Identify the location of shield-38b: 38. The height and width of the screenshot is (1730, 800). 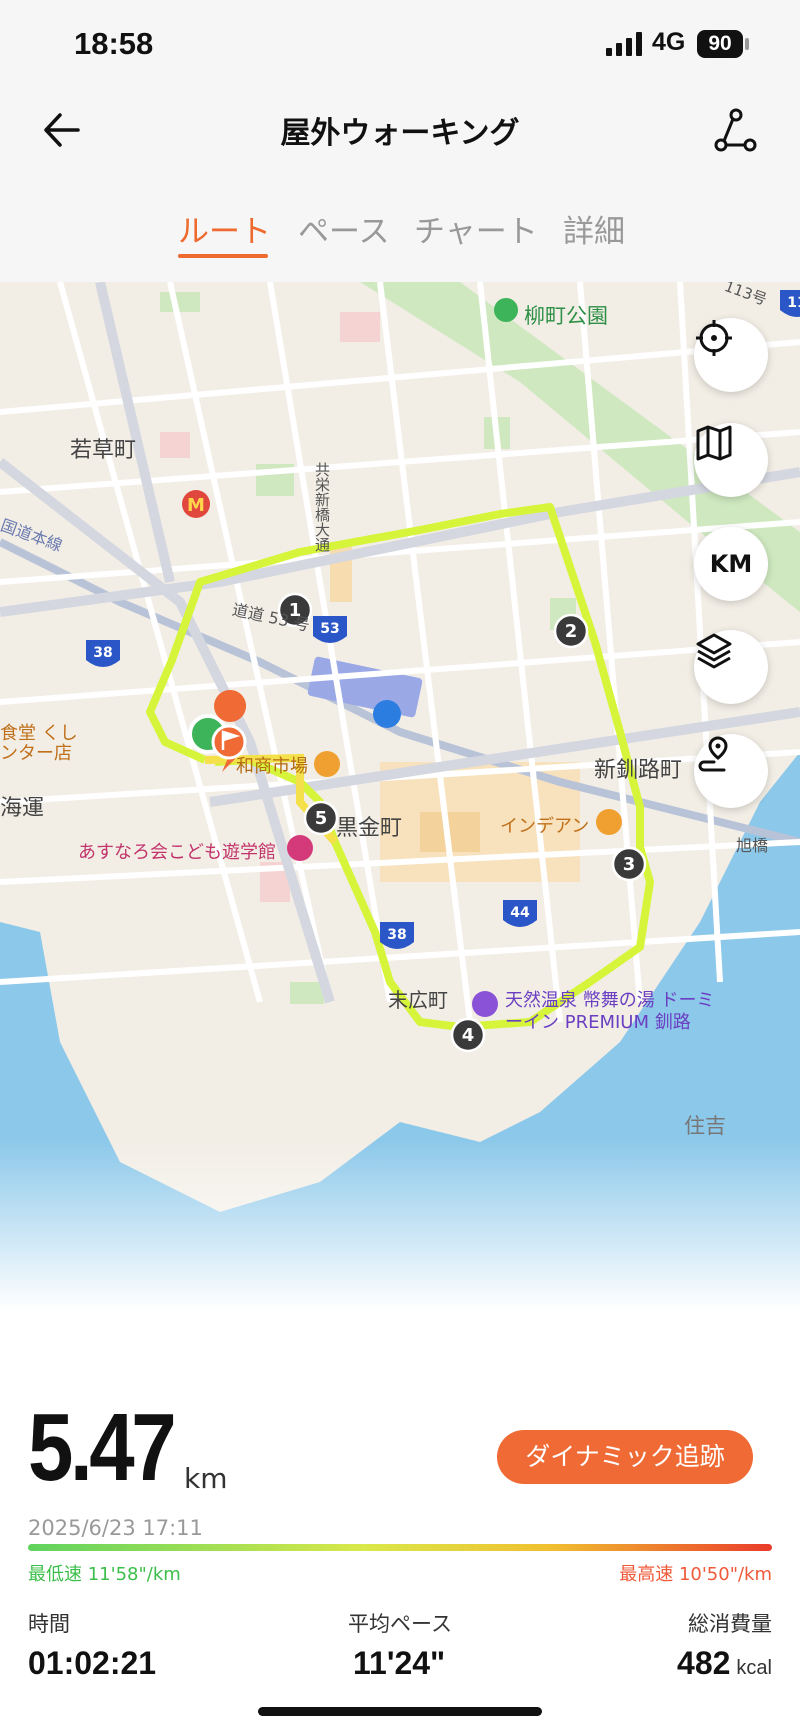
(396, 935).